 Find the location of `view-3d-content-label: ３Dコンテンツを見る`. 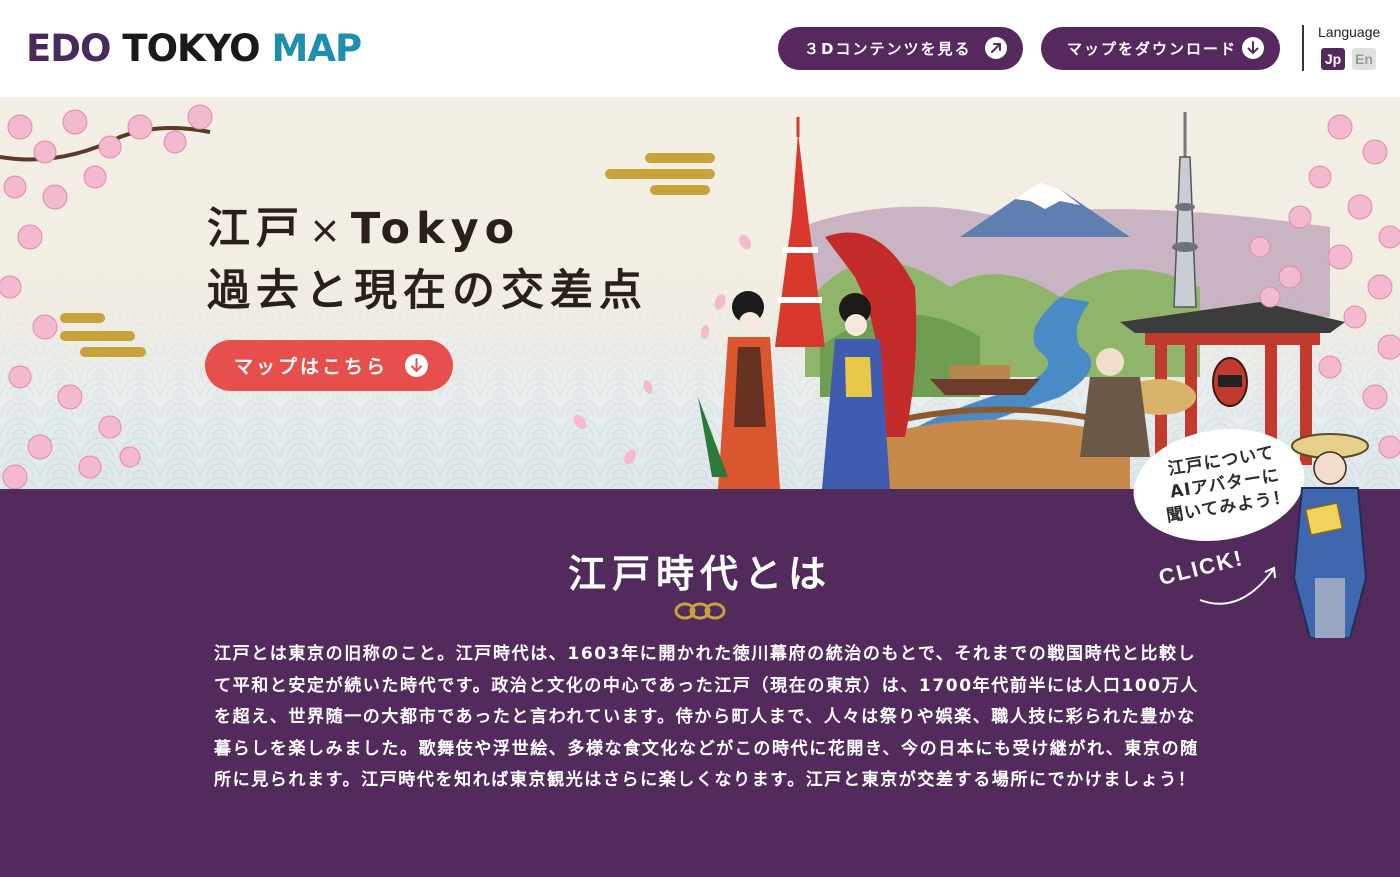

view-3d-content-label: ３Dコンテンツを見る is located at coordinates (888, 49).